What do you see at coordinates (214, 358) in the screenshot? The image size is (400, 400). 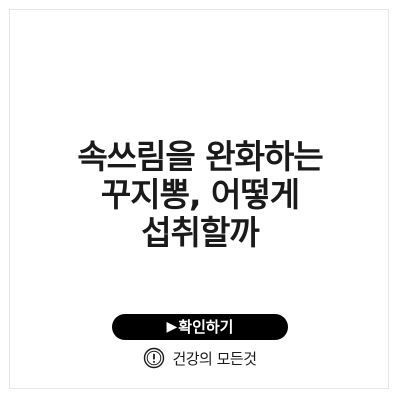 I see `brand-name: 건강의 모든것` at bounding box center [214, 358].